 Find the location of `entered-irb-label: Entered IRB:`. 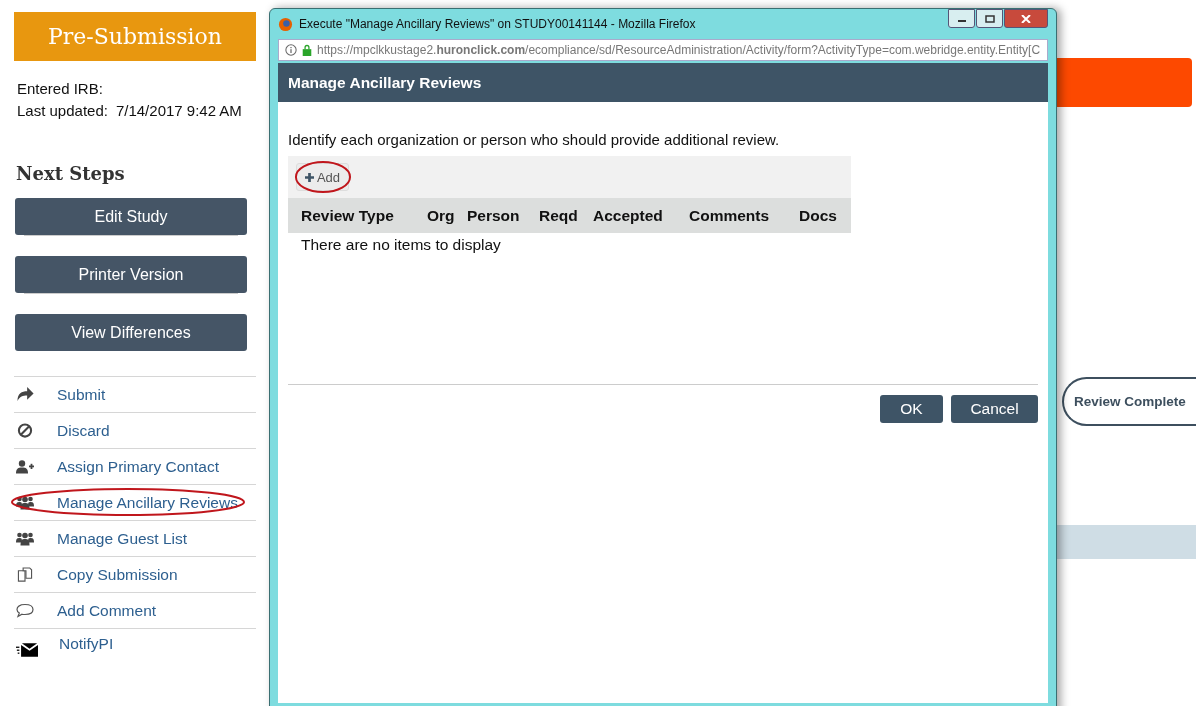

entered-irb-label: Entered IRB: is located at coordinates (60, 88).